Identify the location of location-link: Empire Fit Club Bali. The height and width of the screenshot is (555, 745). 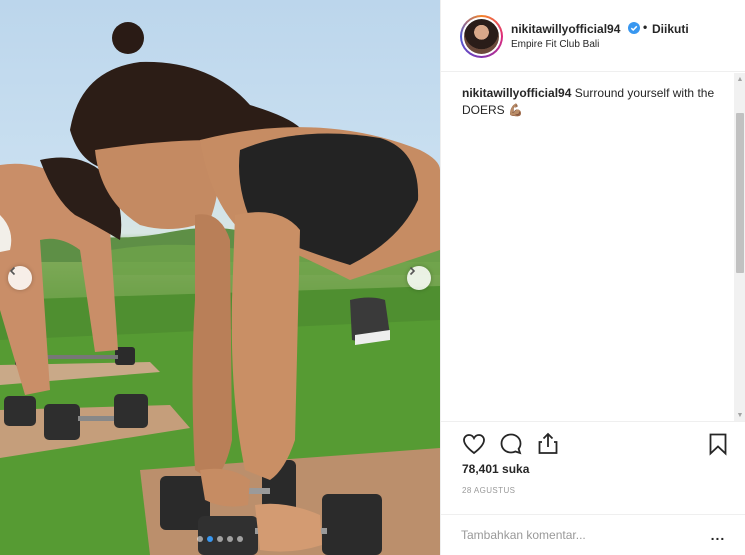
(555, 44).